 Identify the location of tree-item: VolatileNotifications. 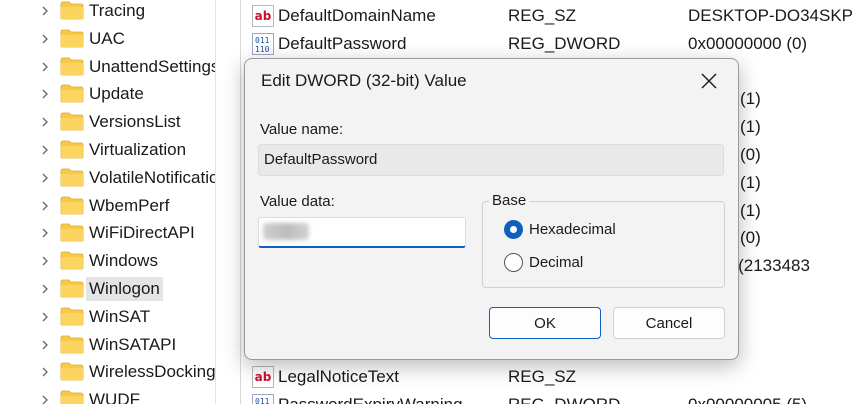
(107, 178).